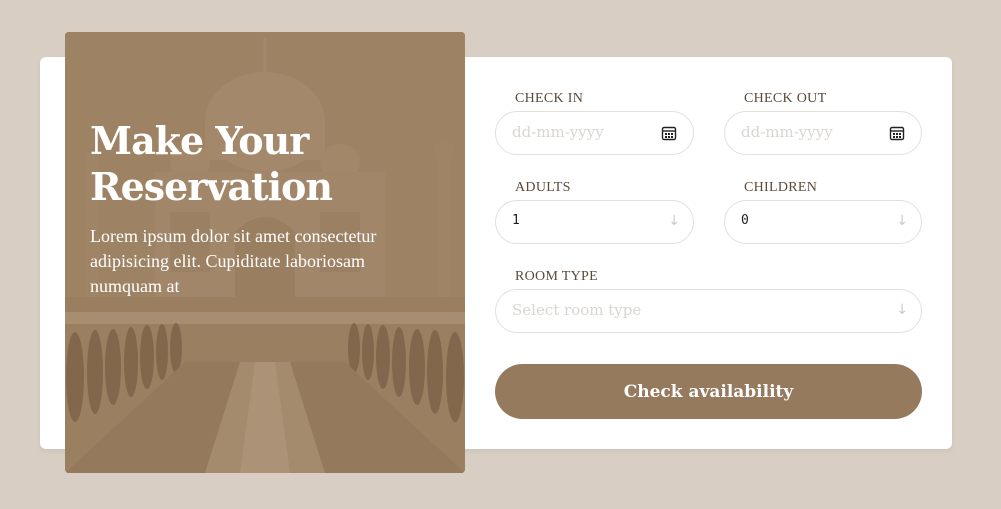 The height and width of the screenshot is (509, 1001). What do you see at coordinates (549, 98) in the screenshot?
I see `check-in-label: CHECK IN` at bounding box center [549, 98].